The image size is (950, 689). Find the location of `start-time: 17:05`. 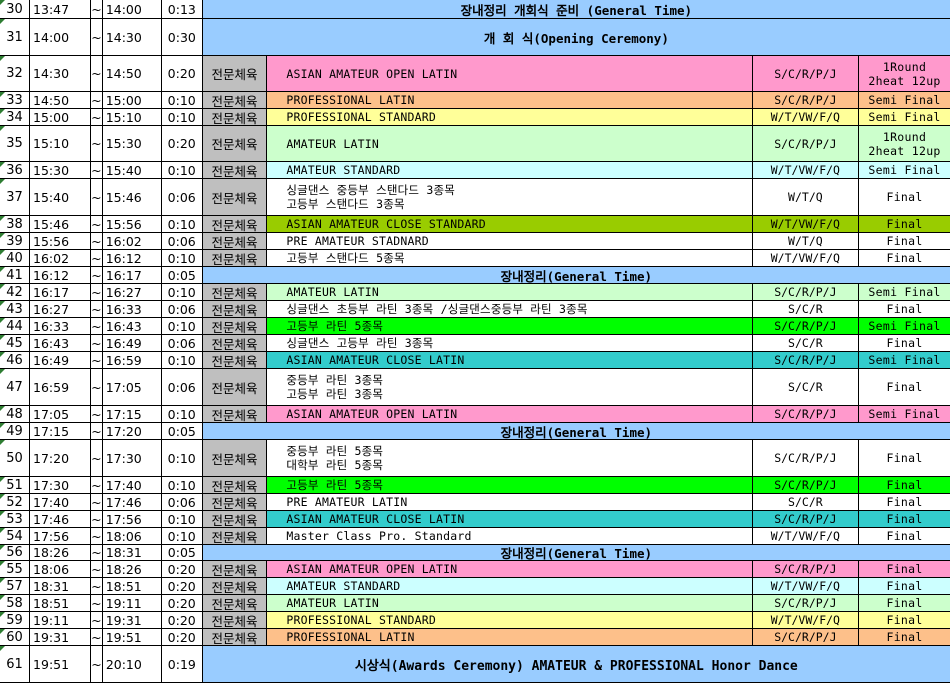

start-time: 17:05 is located at coordinates (61, 414).